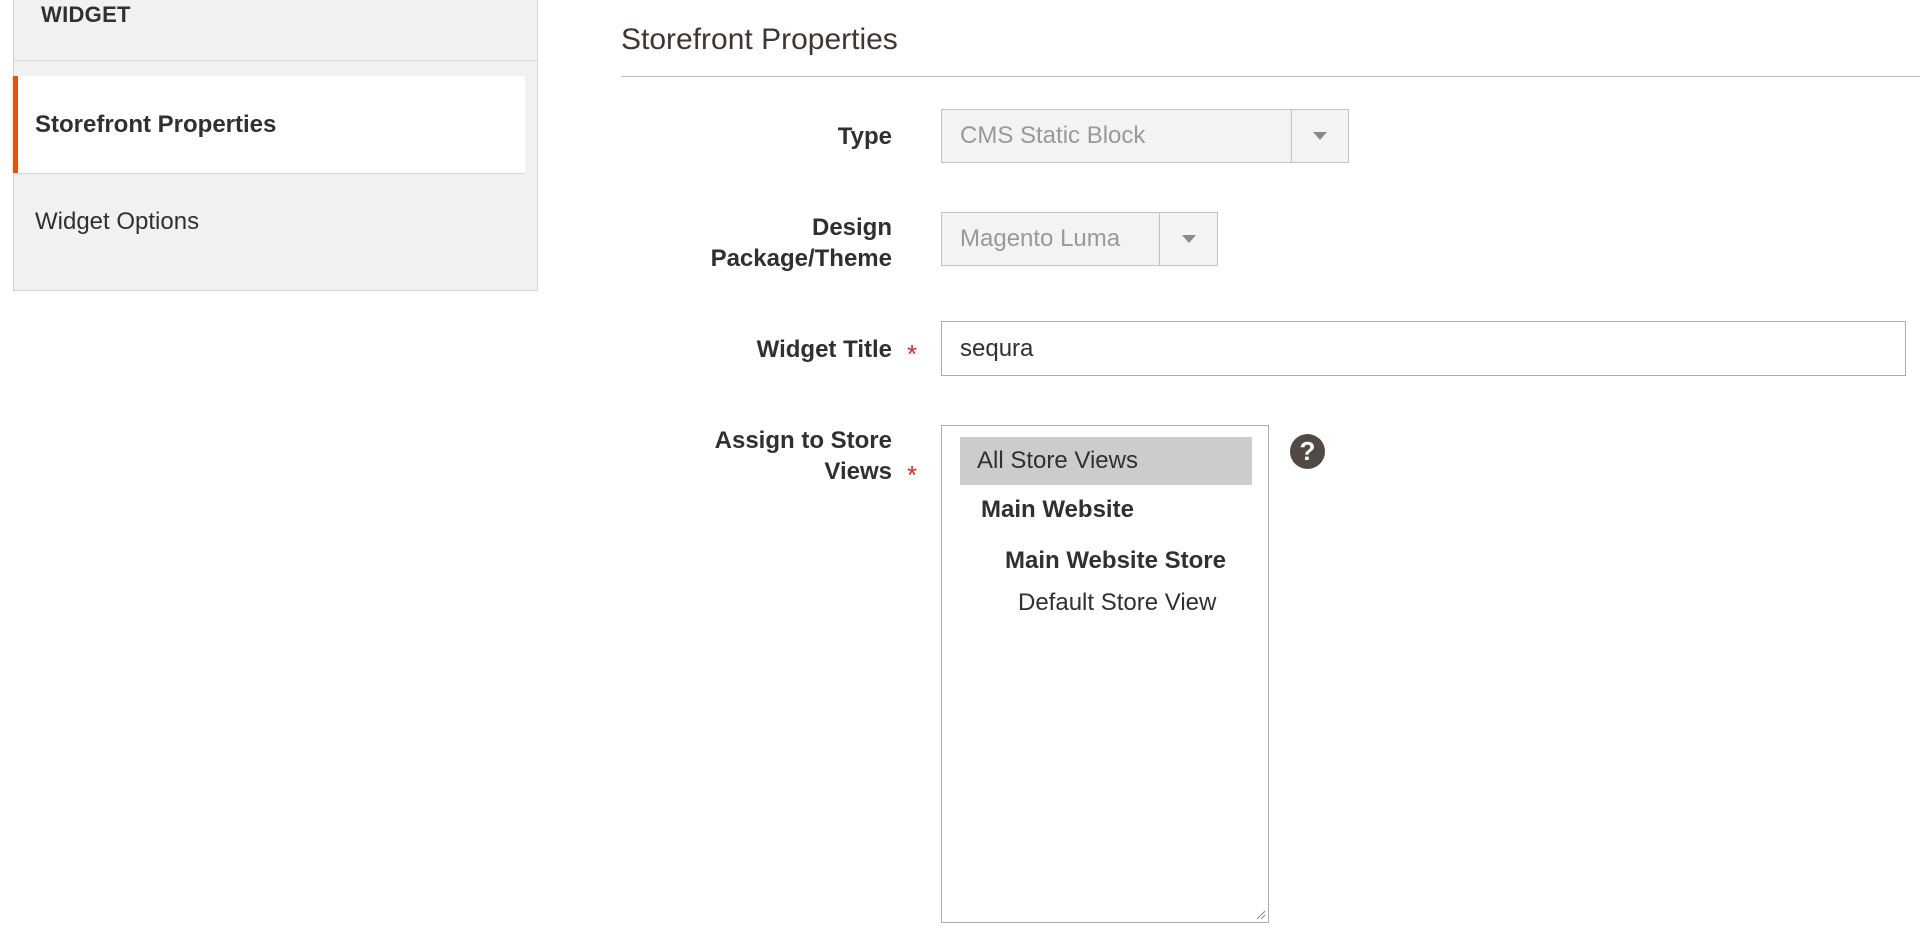  What do you see at coordinates (1057, 509) in the screenshot?
I see `optgroup-main-website: Main Website` at bounding box center [1057, 509].